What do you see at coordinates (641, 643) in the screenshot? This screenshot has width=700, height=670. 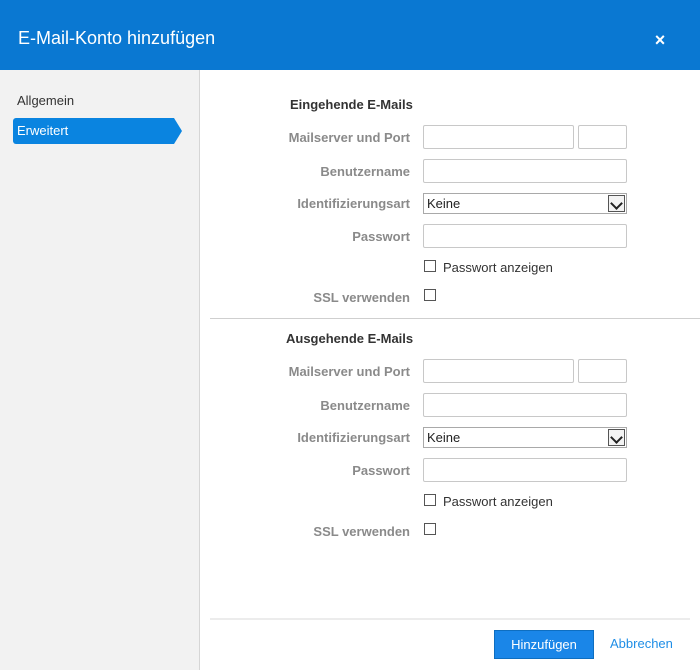 I see `cancel-button: Abbrechen` at bounding box center [641, 643].